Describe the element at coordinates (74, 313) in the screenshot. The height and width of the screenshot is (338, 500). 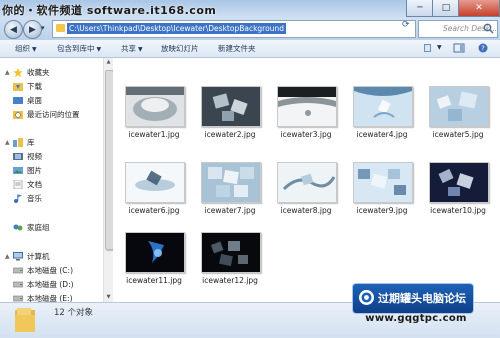
I see `item-count: 12 个对象` at that location.